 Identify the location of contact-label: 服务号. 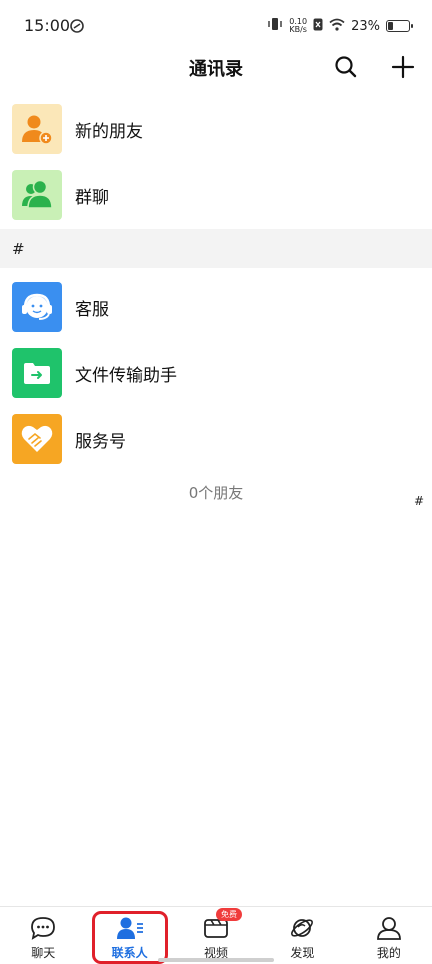
(100, 441).